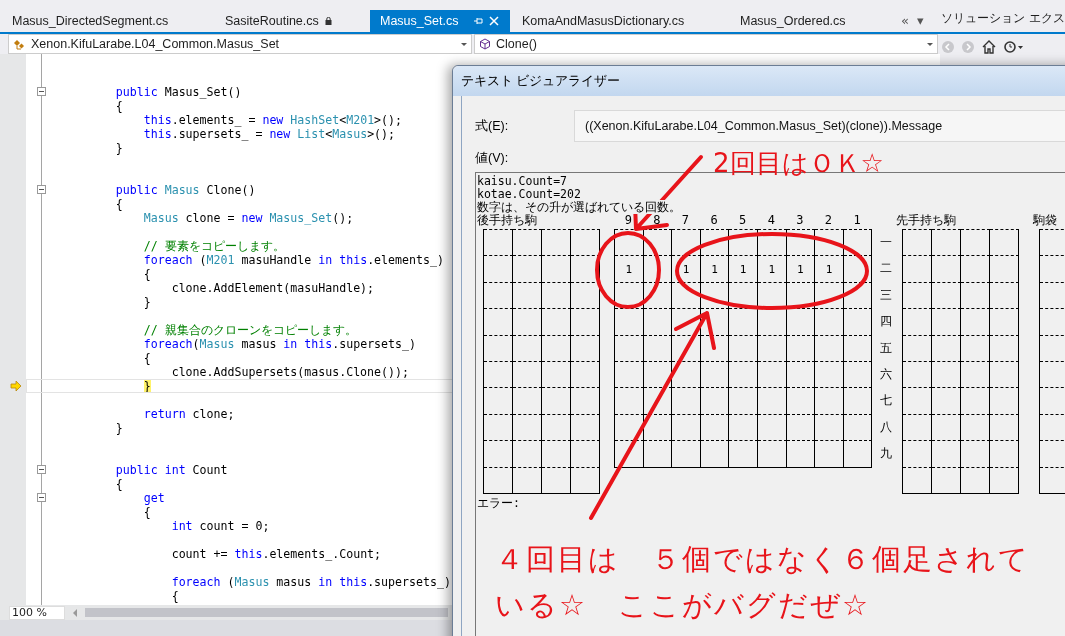  Describe the element at coordinates (249, 330) in the screenshot. I see `code-line: // 親集合のクローンをコピーします。` at that location.